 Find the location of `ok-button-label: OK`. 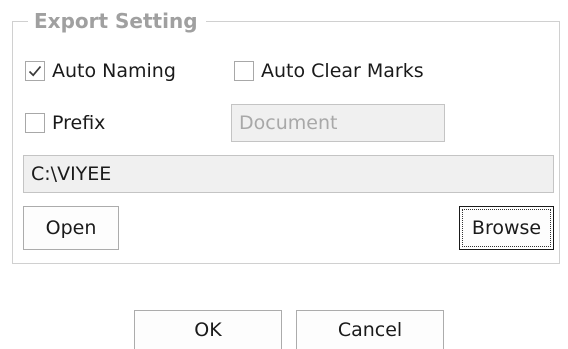

ok-button-label: OK is located at coordinates (208, 330).